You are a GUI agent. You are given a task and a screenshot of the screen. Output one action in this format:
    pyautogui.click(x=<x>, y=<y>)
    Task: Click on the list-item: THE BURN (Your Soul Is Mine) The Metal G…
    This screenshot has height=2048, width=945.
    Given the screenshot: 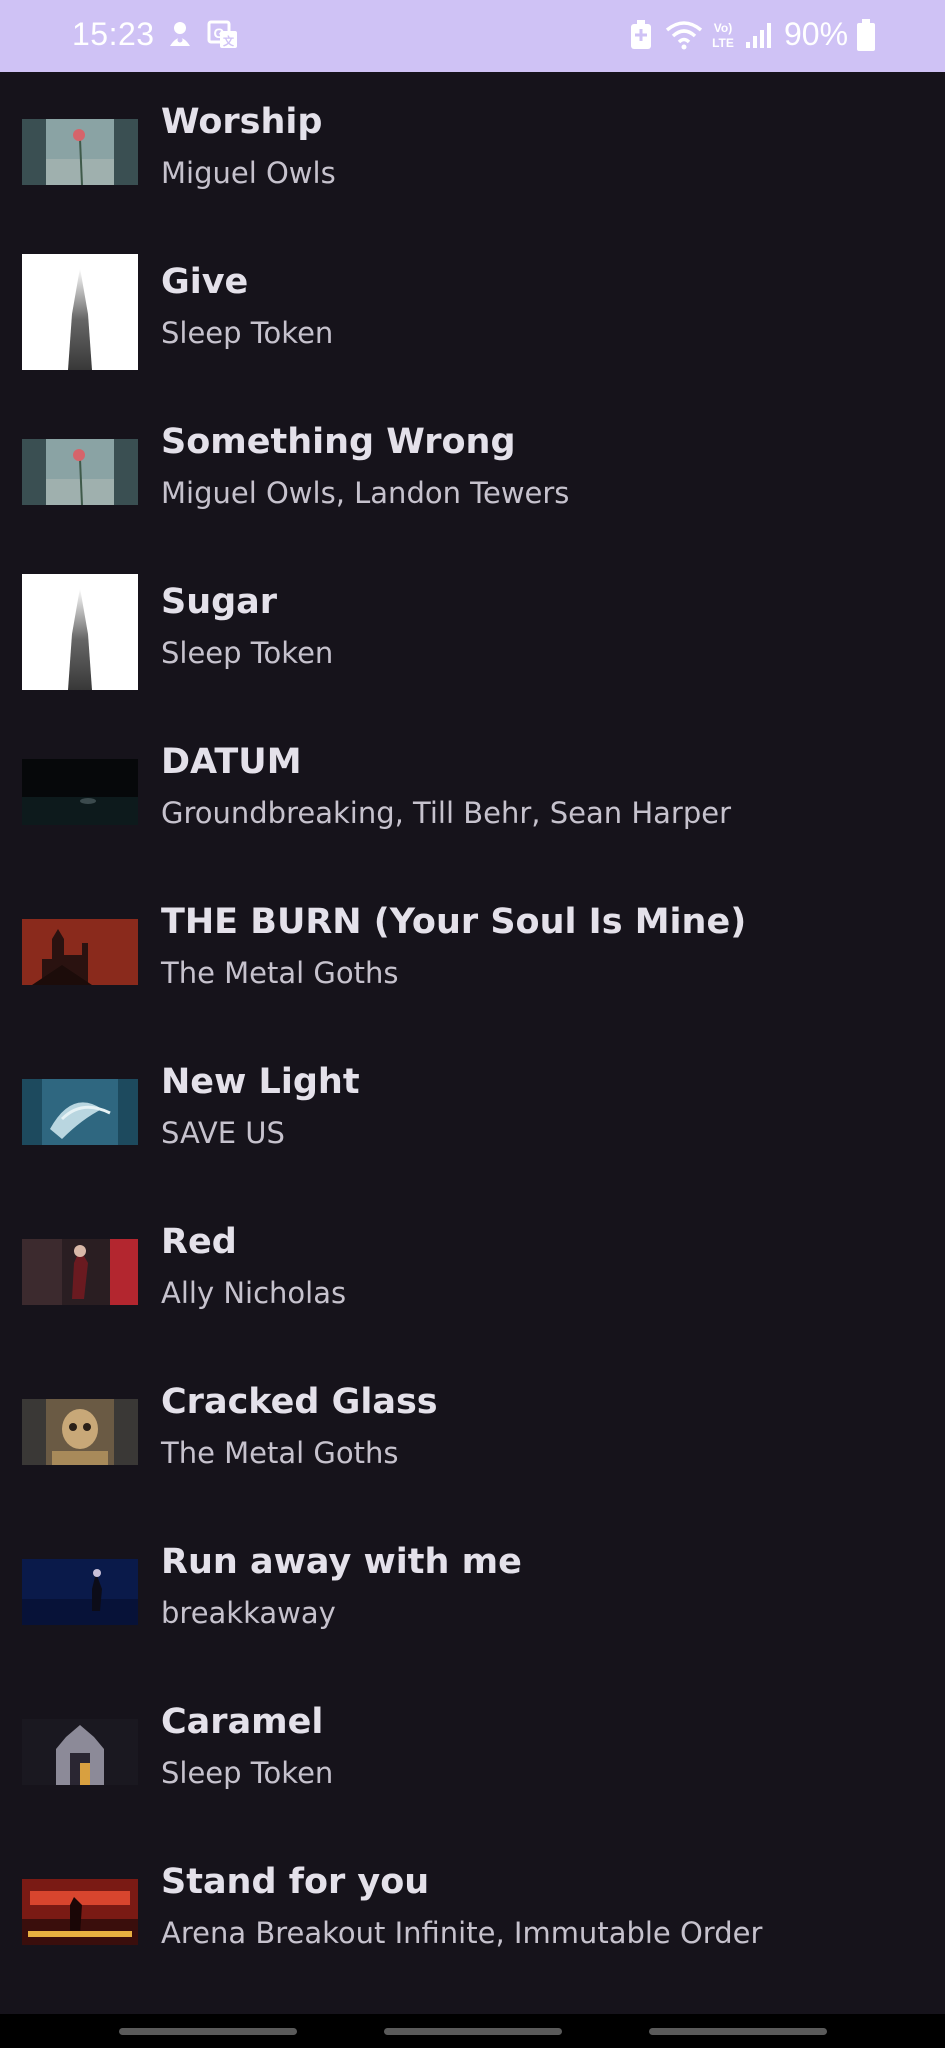 What is the action you would take?
    pyautogui.click(x=472, y=952)
    